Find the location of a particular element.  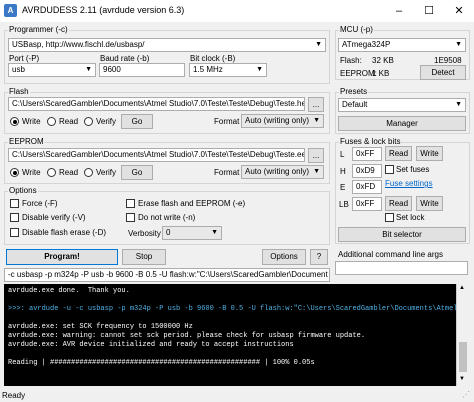

port-label: Port (-P) is located at coordinates (24, 58).